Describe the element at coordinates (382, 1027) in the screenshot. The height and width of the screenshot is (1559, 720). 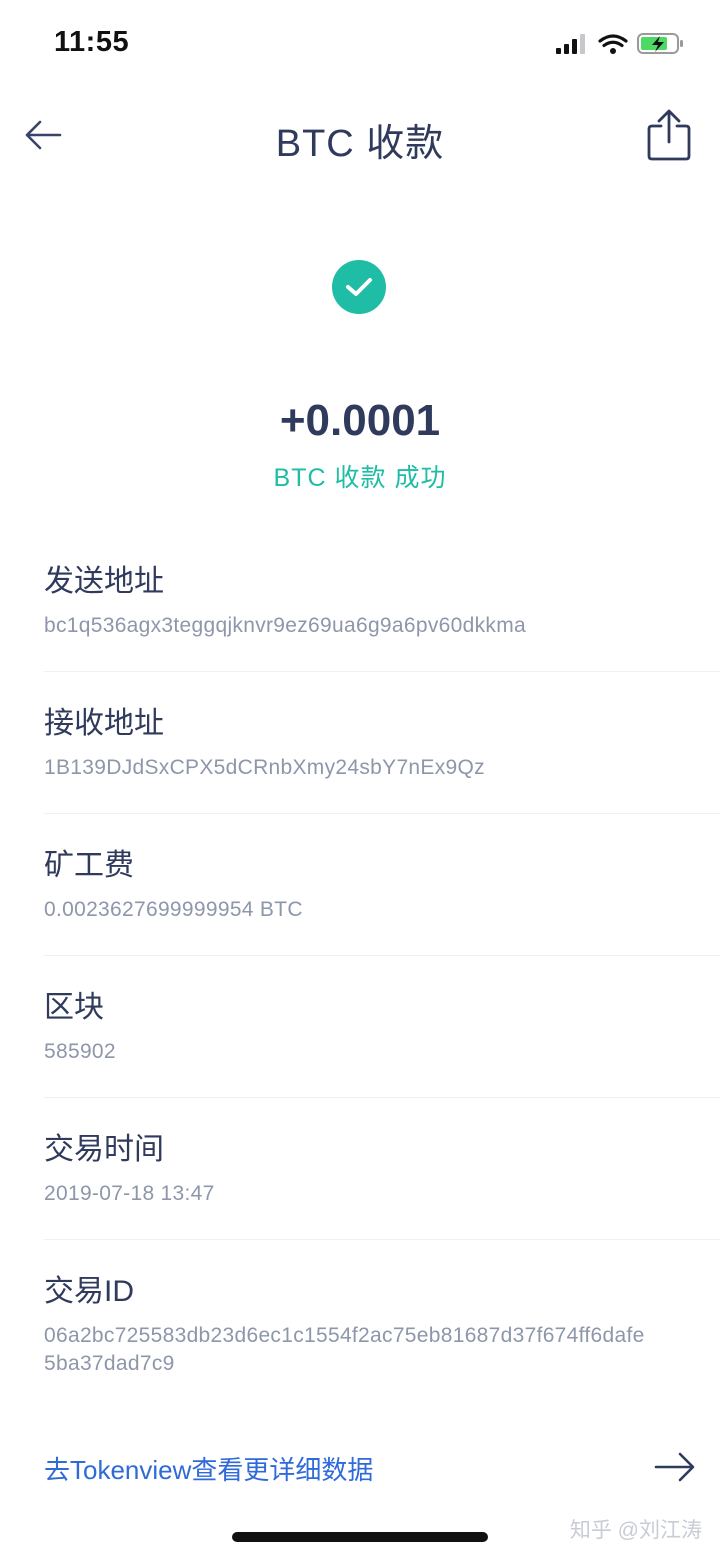
I see `detail-block: 区块 585902` at that location.